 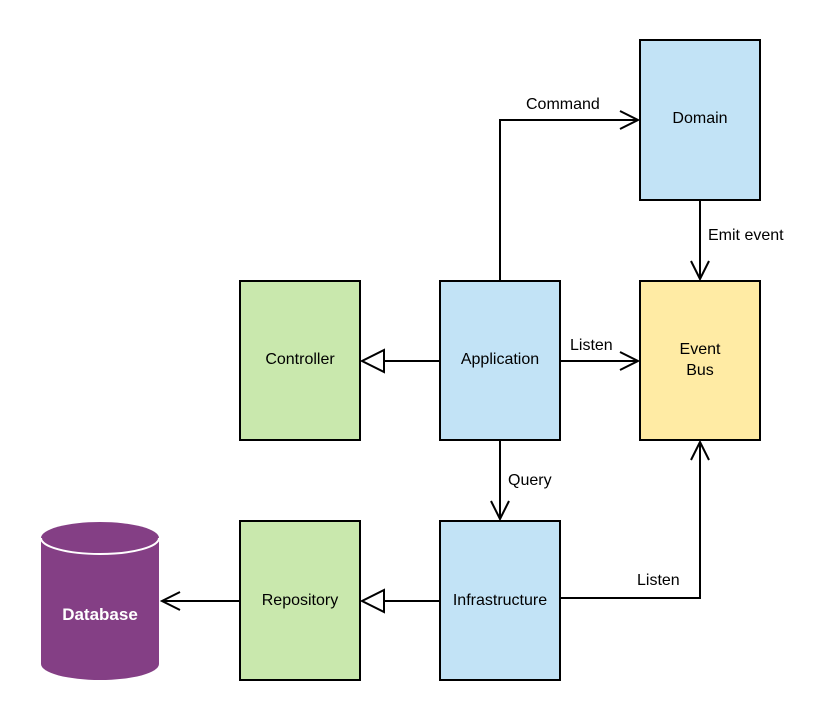 What do you see at coordinates (199, 601) in the screenshot?
I see `edge-repository-database` at bounding box center [199, 601].